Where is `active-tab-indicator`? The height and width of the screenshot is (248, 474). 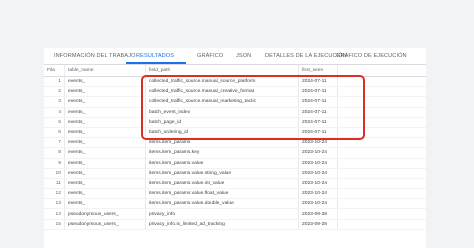 active-tab-indicator is located at coordinates (156, 63).